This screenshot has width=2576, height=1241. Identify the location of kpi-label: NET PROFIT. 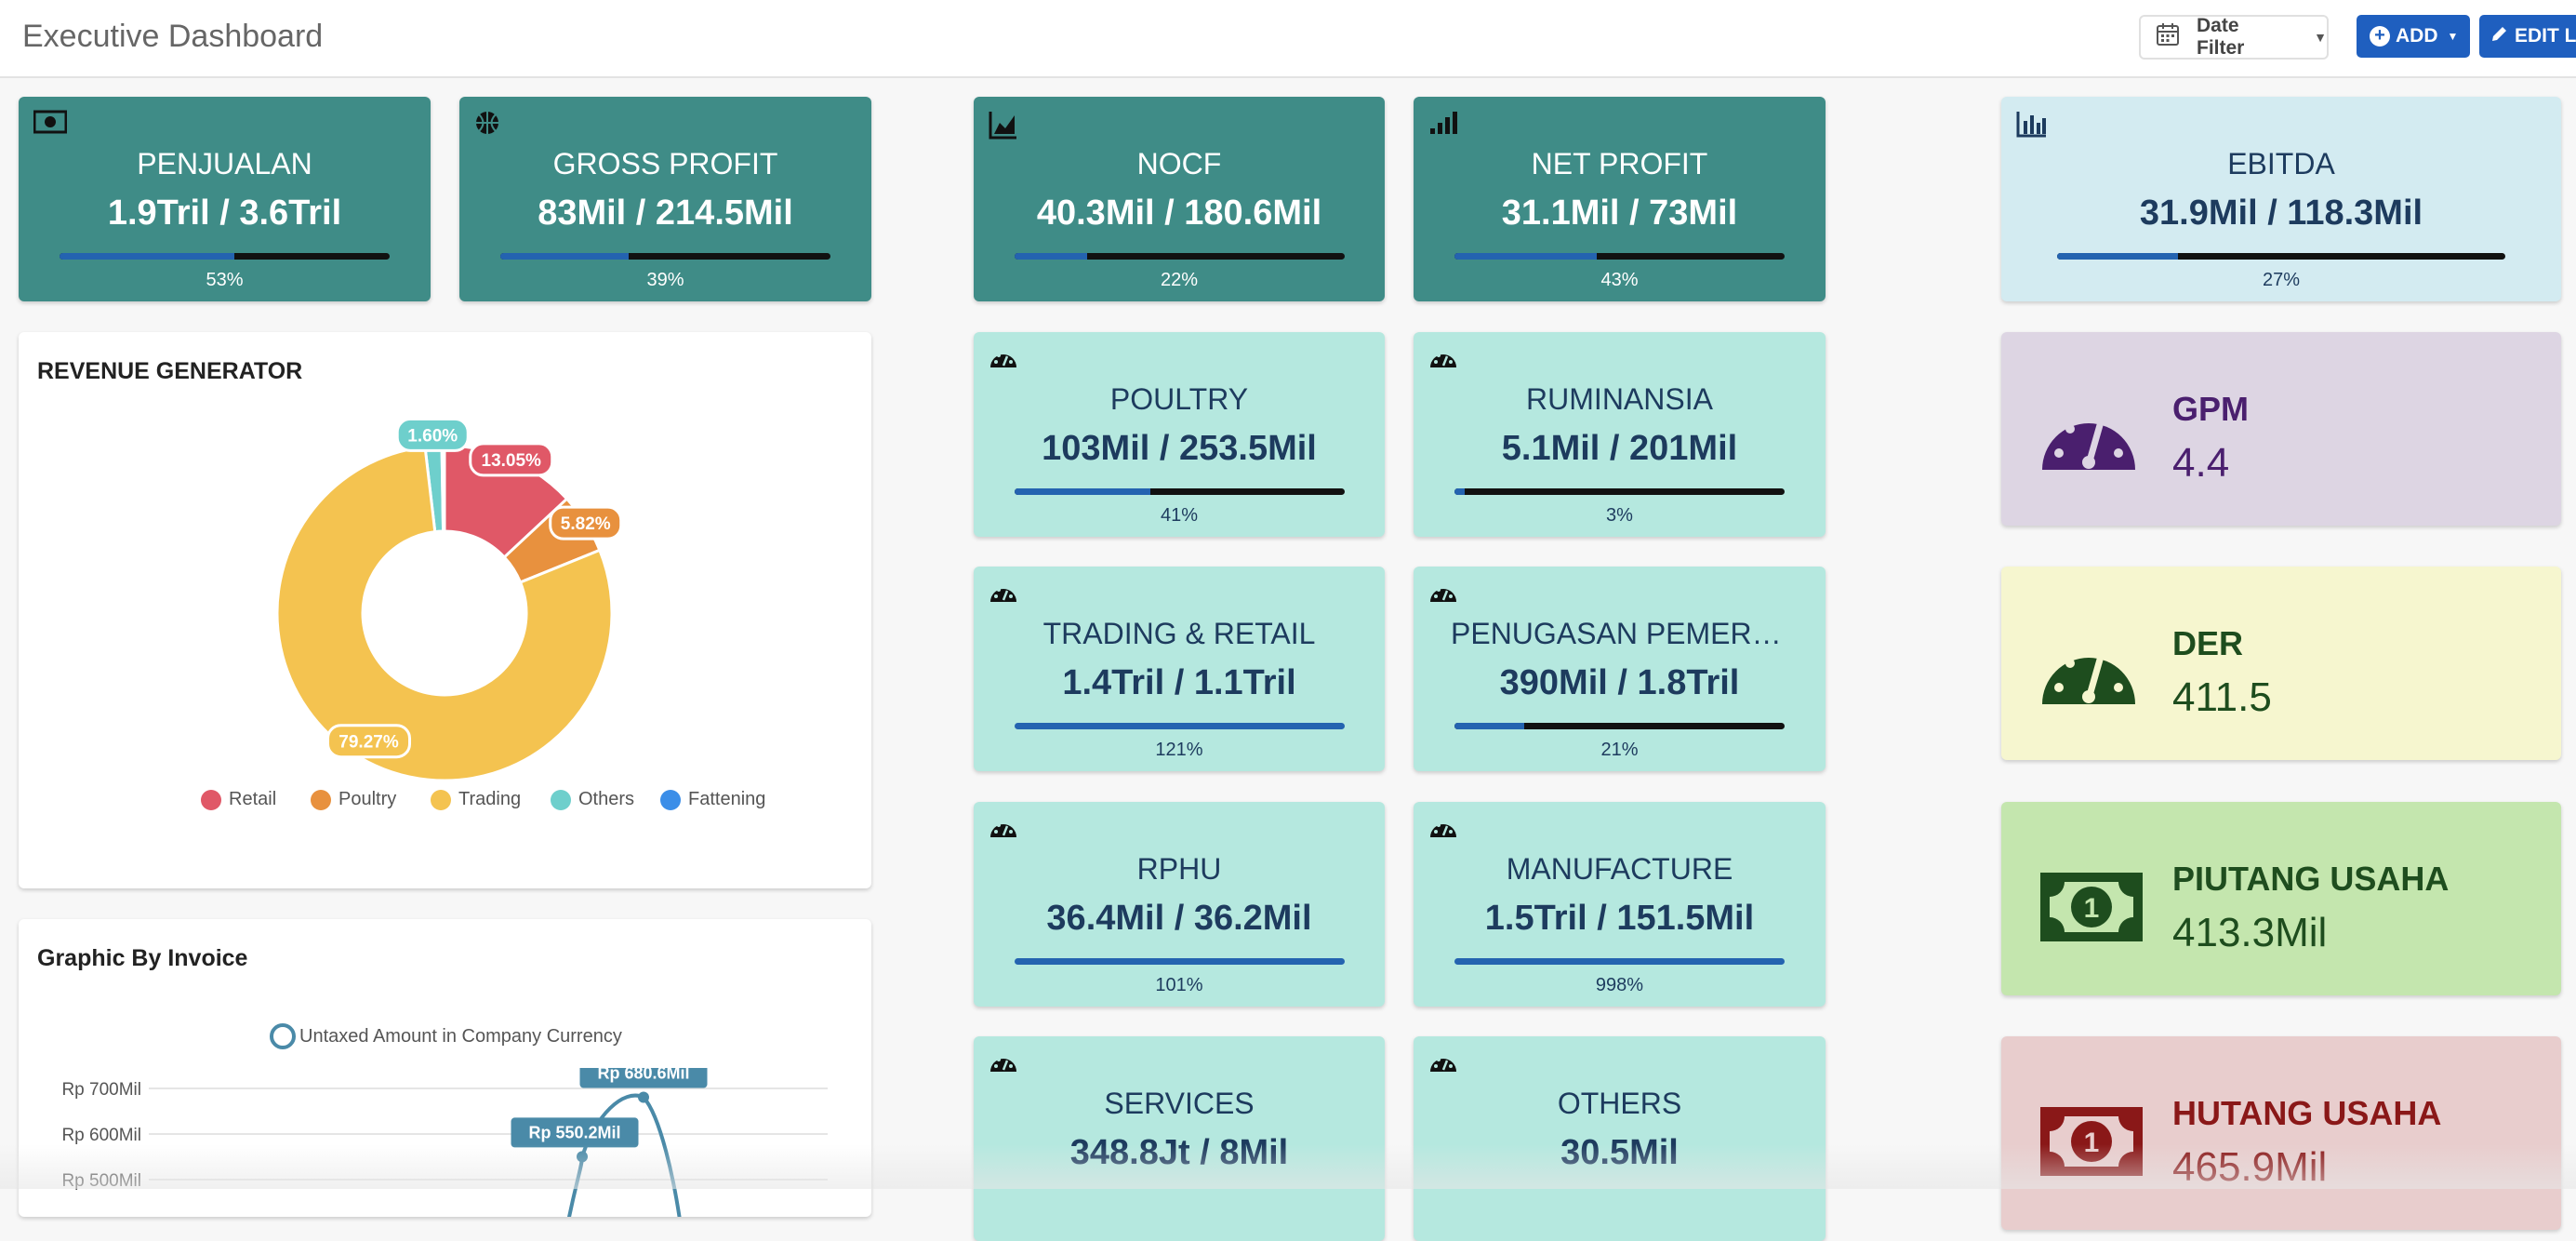
(1619, 163).